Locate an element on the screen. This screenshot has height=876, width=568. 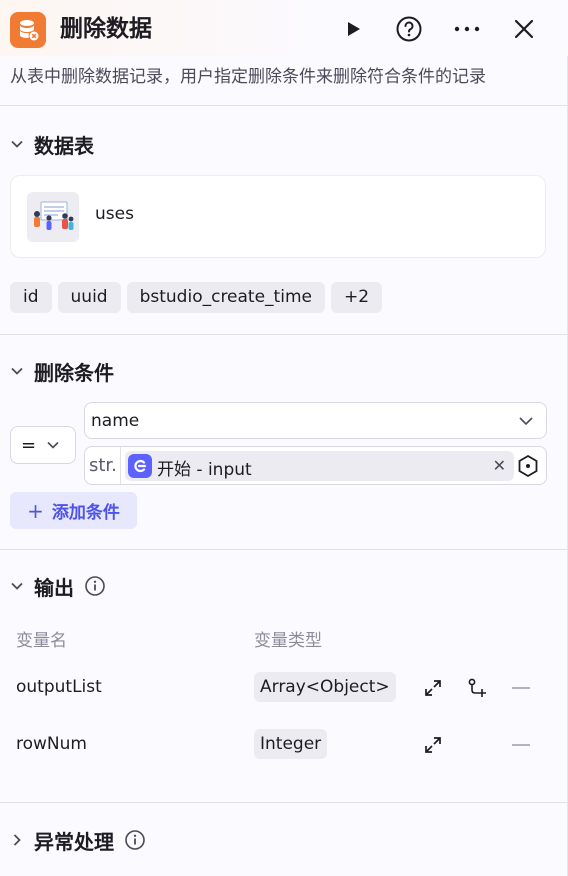
question-icon is located at coordinates (409, 29).